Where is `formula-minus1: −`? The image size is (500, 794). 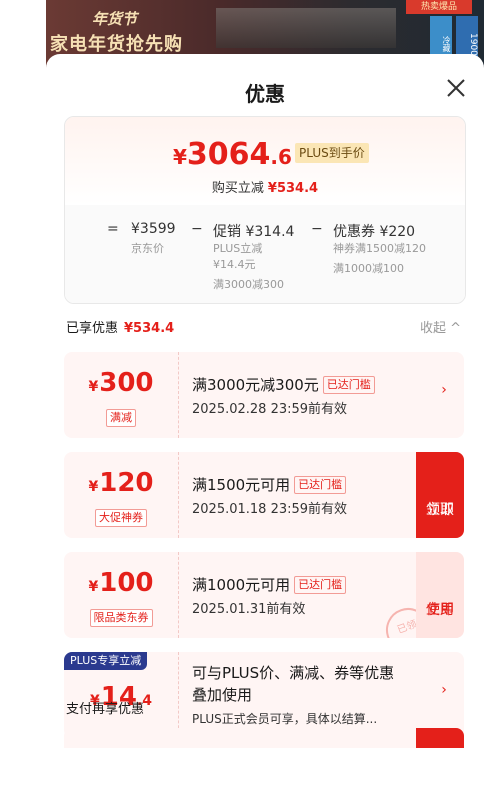
formula-minus1: − is located at coordinates (197, 229).